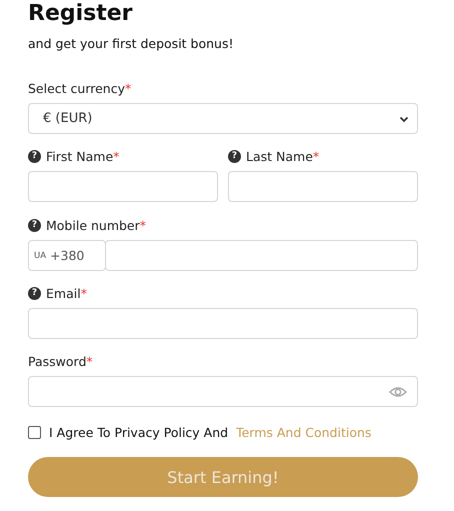 The width and height of the screenshot is (454, 511). What do you see at coordinates (93, 225) in the screenshot?
I see `field-label: Mobile number` at bounding box center [93, 225].